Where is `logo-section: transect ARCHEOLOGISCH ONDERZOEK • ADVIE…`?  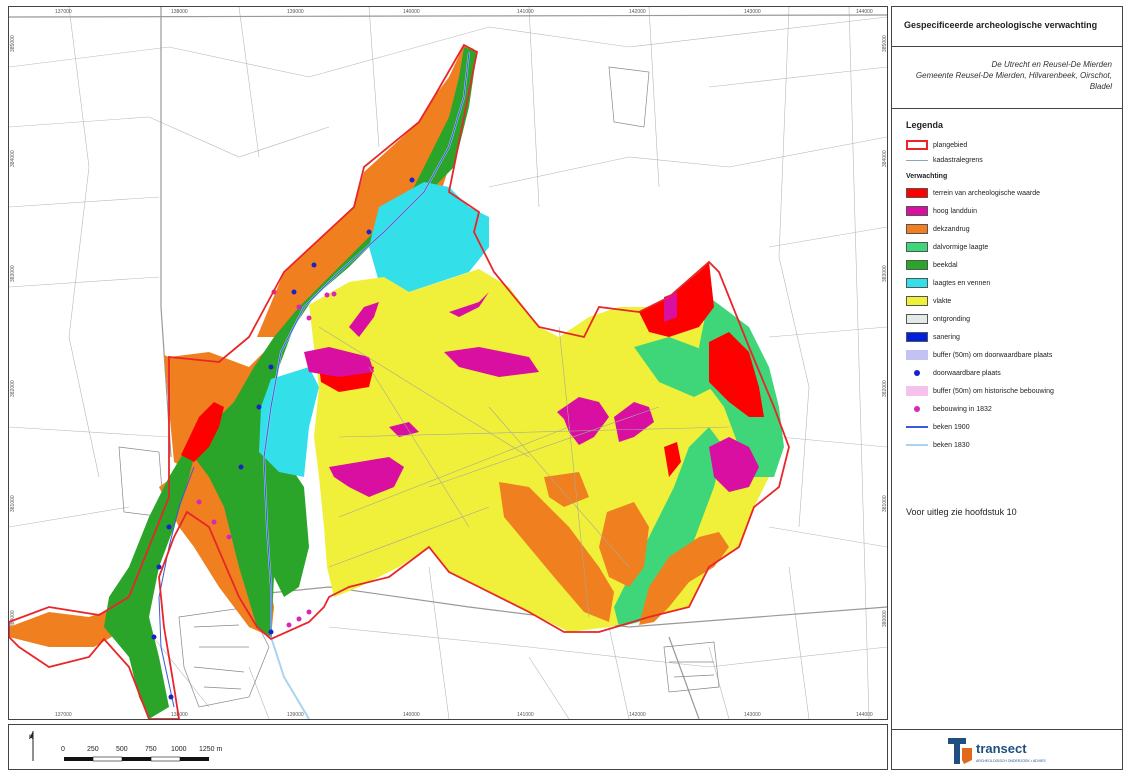
logo-section: transect ARCHEOLOGISCH ONDERZOEK • ADVIE… is located at coordinates (1007, 749).